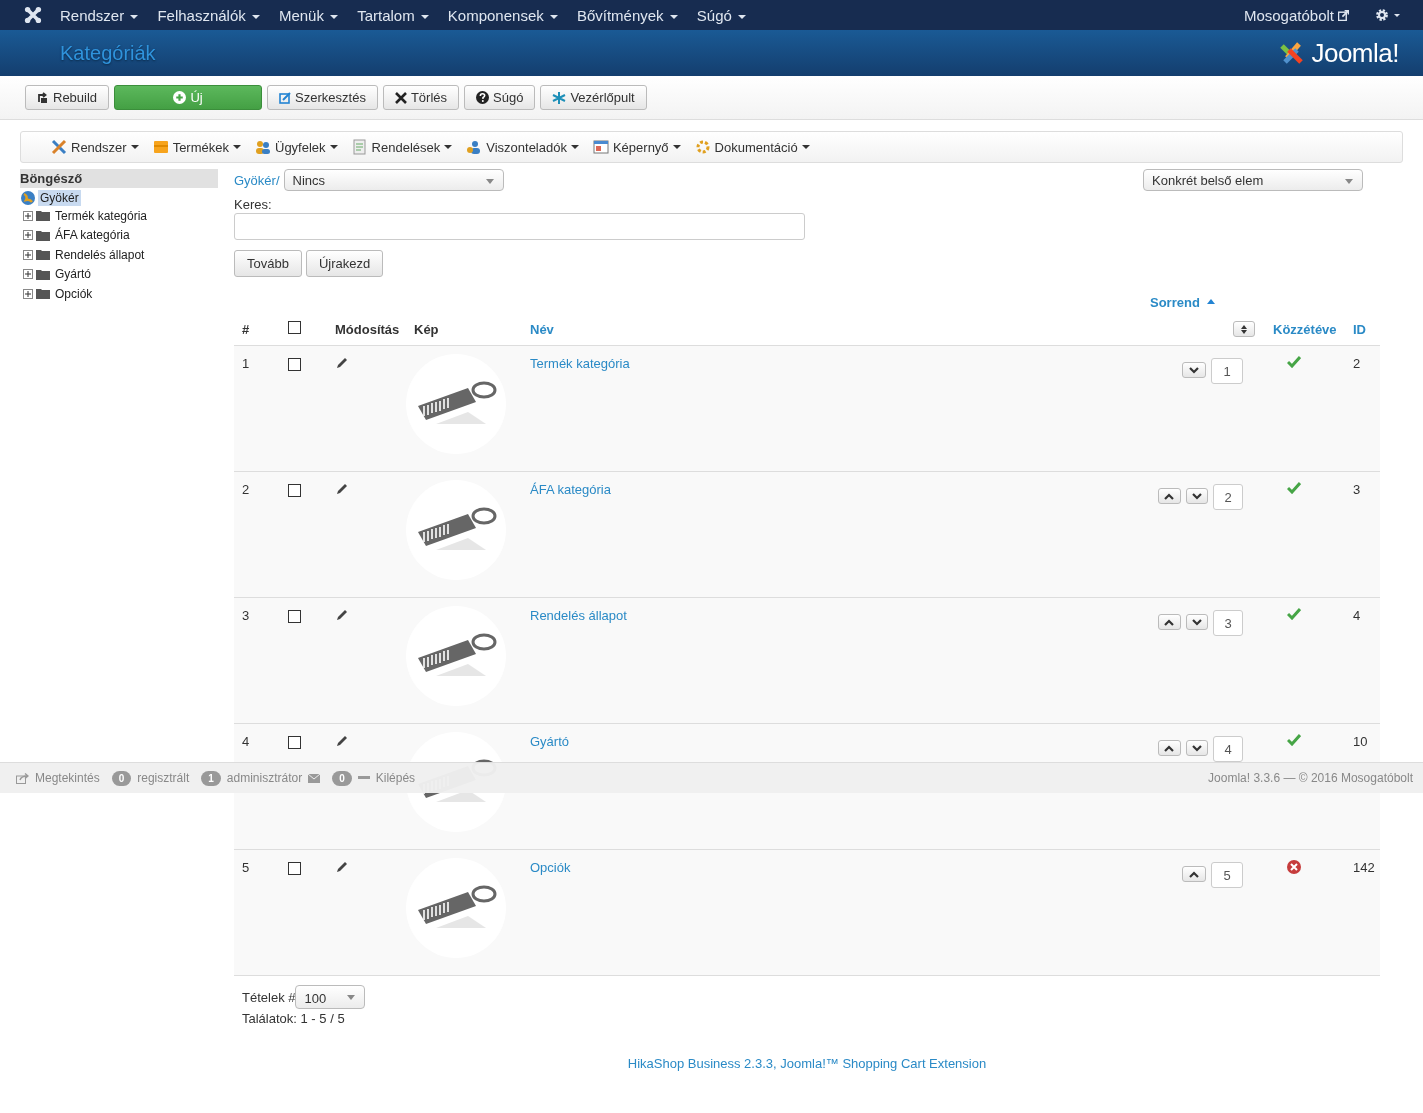 Image resolution: width=1423 pixels, height=1113 pixels. What do you see at coordinates (293, 1018) in the screenshot?
I see `results-text: Találatok: 1 - 5 / 5` at bounding box center [293, 1018].